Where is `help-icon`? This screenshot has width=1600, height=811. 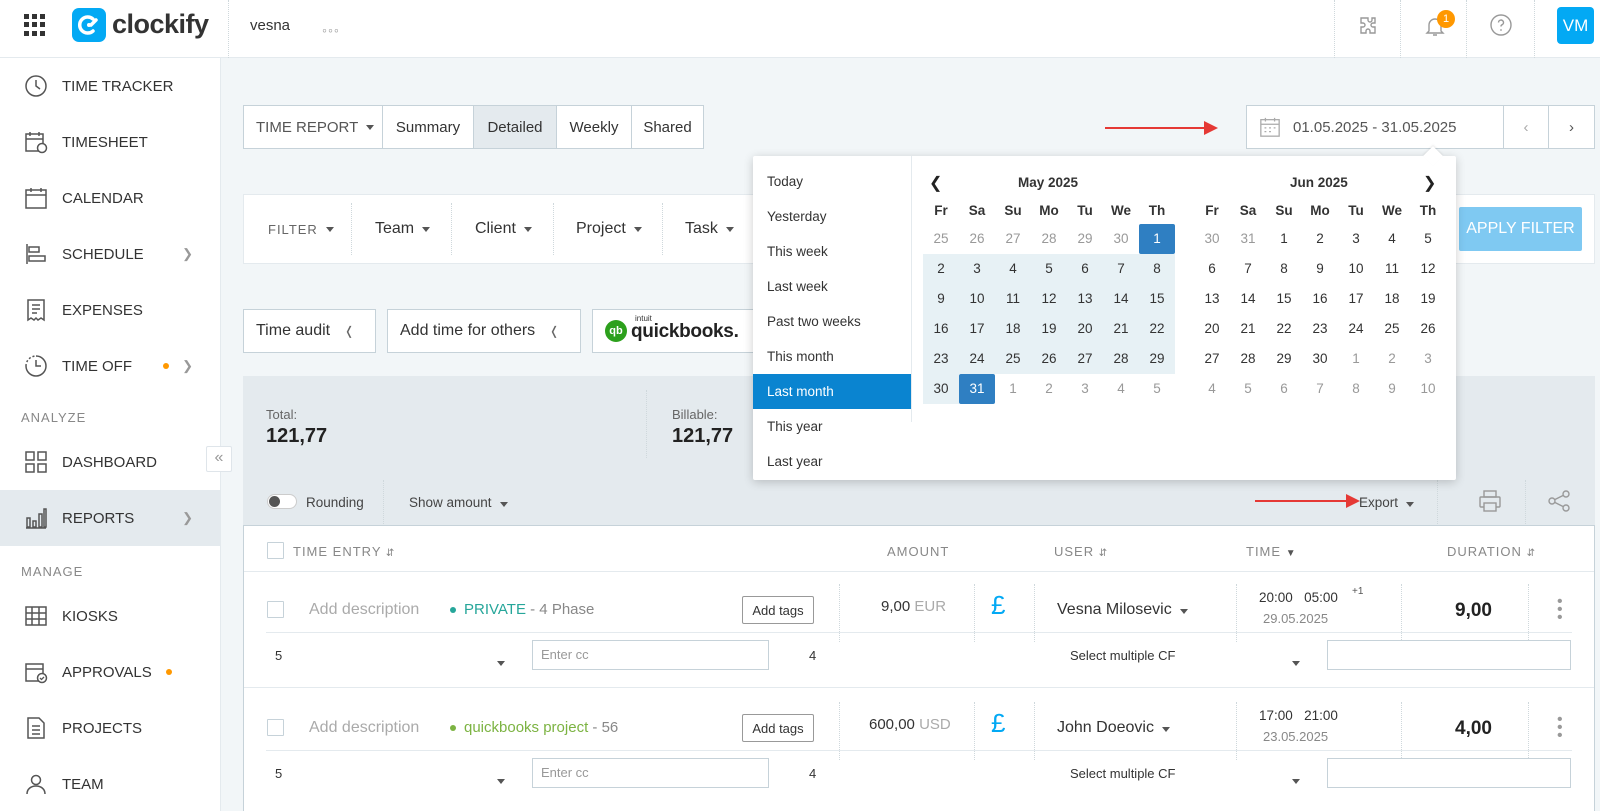
help-icon is located at coordinates (1501, 25).